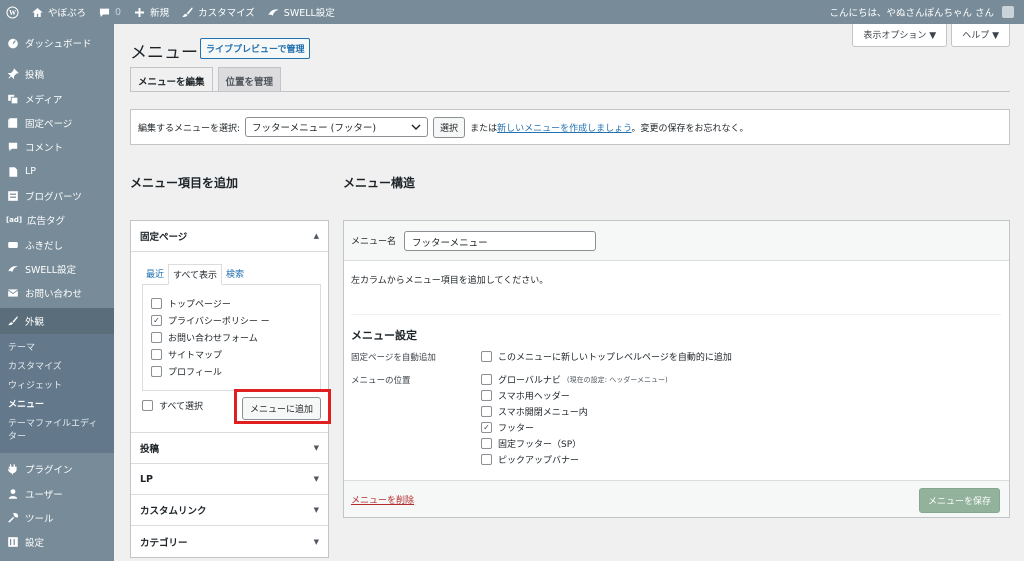 Image resolution: width=1024 pixels, height=561 pixels. What do you see at coordinates (49, 471) in the screenshot?
I see `sidebar-item-label: プラグイン` at bounding box center [49, 471].